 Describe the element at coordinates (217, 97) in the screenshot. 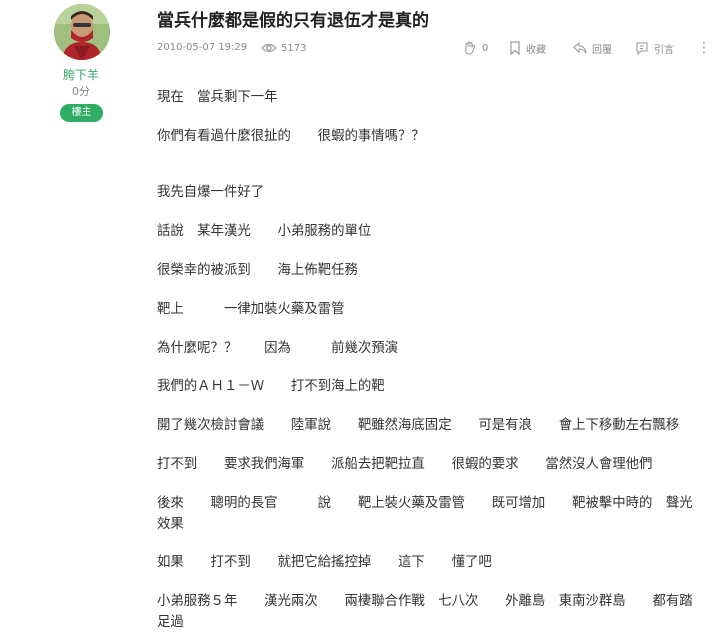

I see `body-line: 現在 當兵剩下一年` at that location.